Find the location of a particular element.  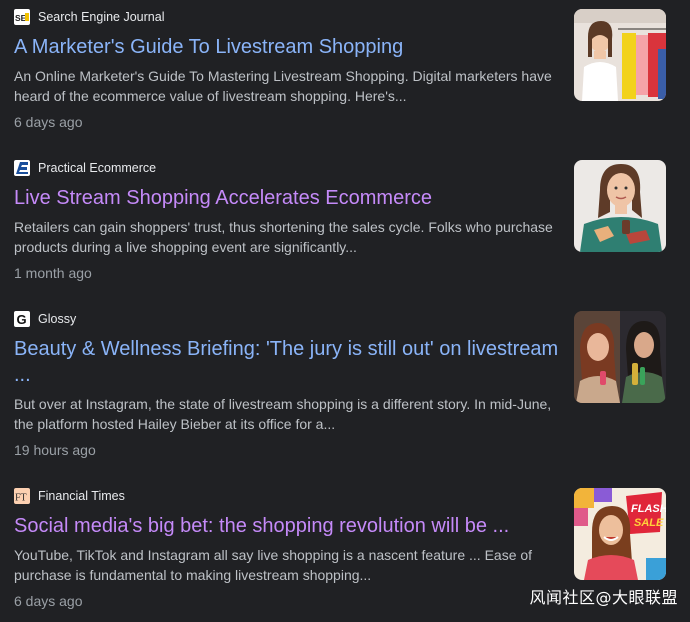

svg-text: SE is located at coordinates (21, 18).